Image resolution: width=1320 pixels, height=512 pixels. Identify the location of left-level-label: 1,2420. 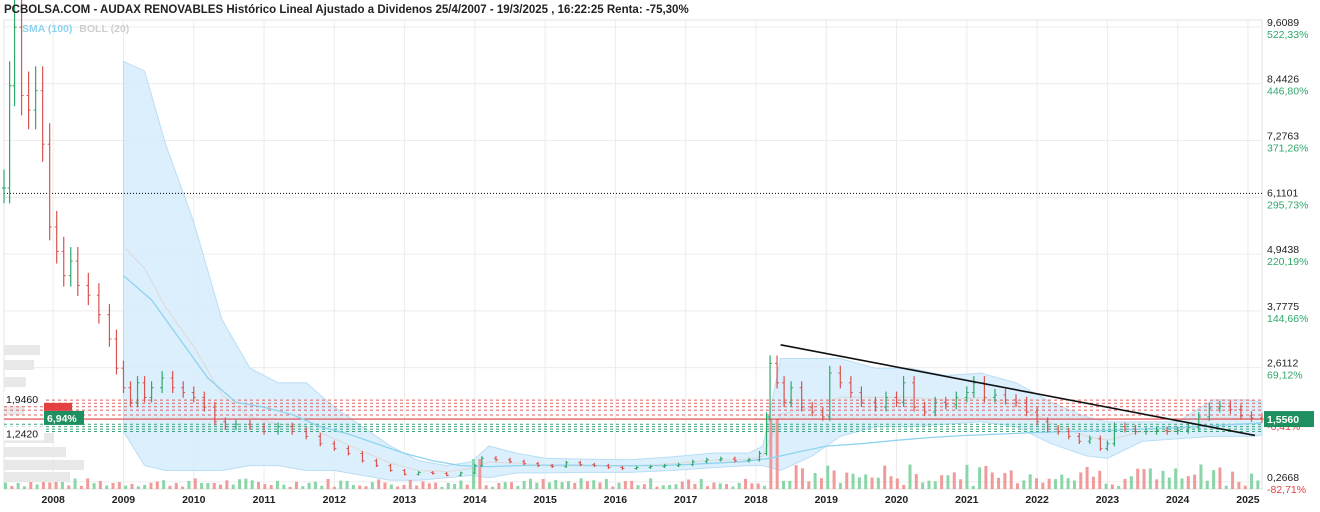
(22, 434).